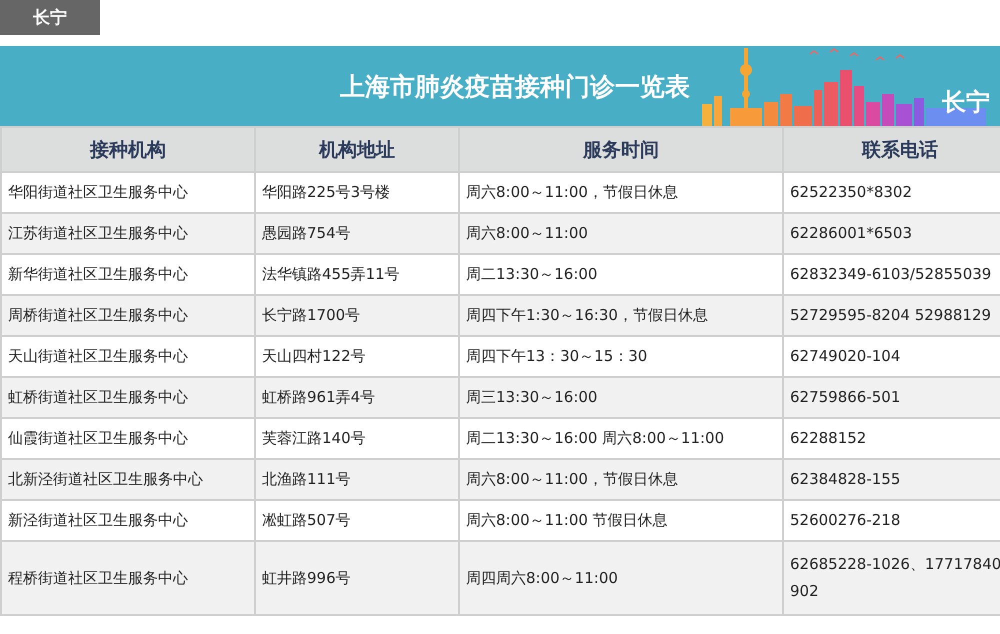  Describe the element at coordinates (128, 149) in the screenshot. I see `column-header: 接种机构` at that location.